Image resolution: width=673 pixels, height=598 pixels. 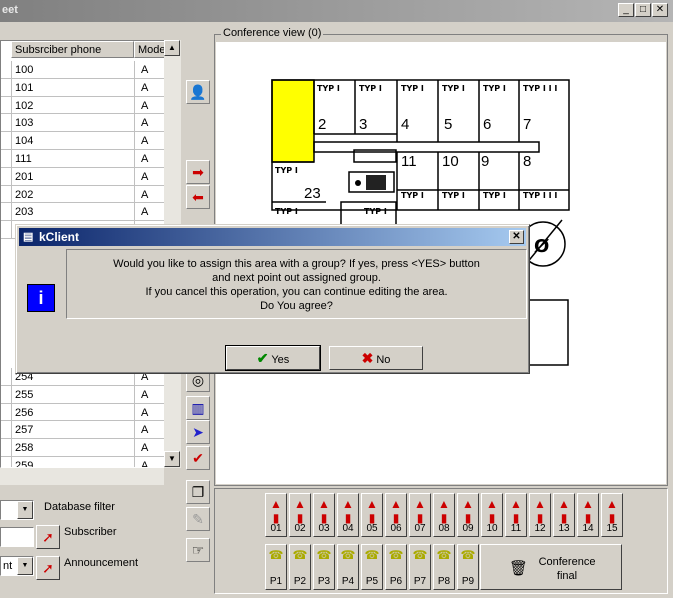 What do you see at coordinates (24, 430) in the screenshot?
I see `subscriber-phone-cell: 257` at bounding box center [24, 430].